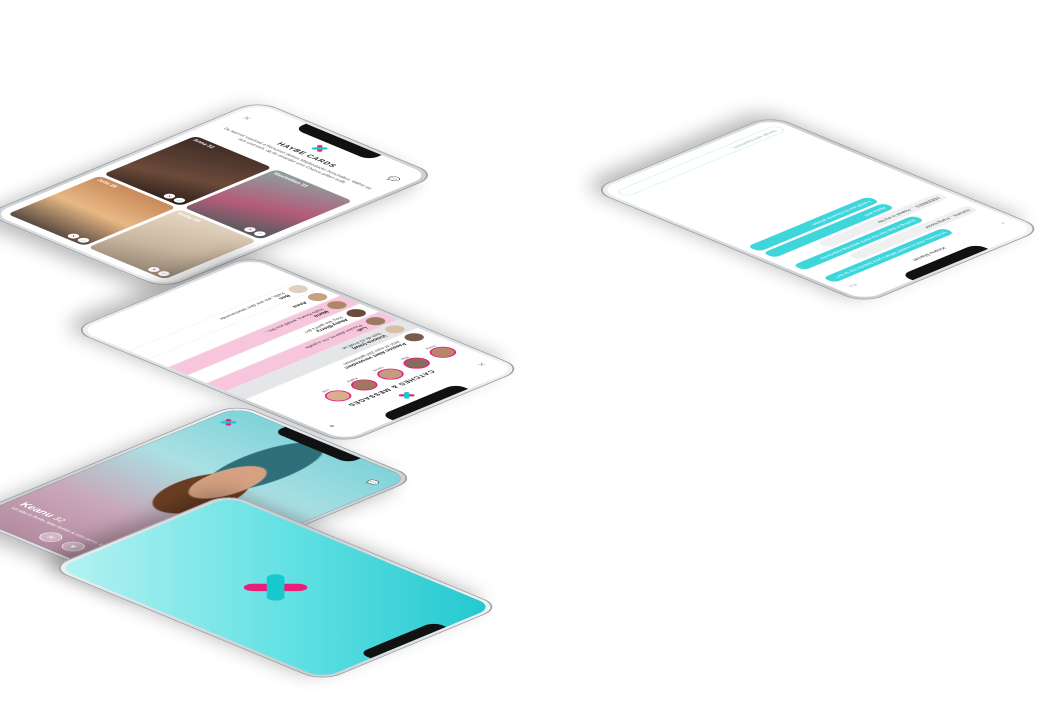  What do you see at coordinates (290, 179) in the screenshot?
I see `card-name: Maximilian 33` at bounding box center [290, 179].